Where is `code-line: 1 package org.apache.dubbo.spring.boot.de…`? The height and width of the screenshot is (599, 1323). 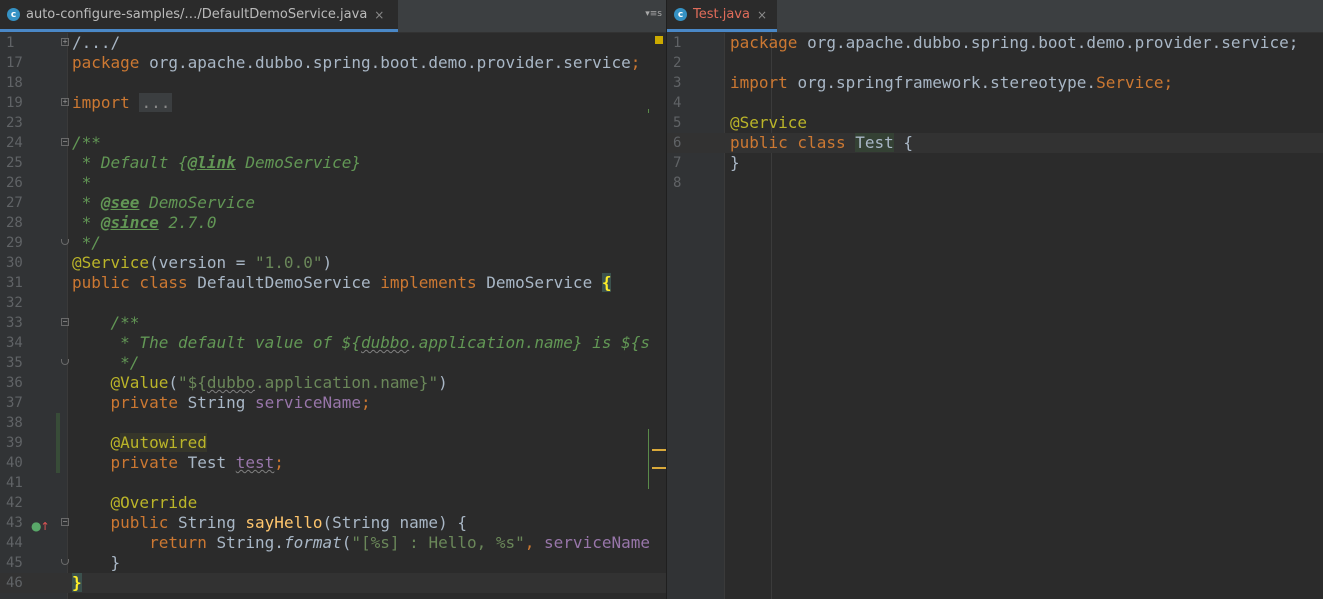 code-line: 1 package org.apache.dubbo.spring.boot.de… is located at coordinates (995, 43).